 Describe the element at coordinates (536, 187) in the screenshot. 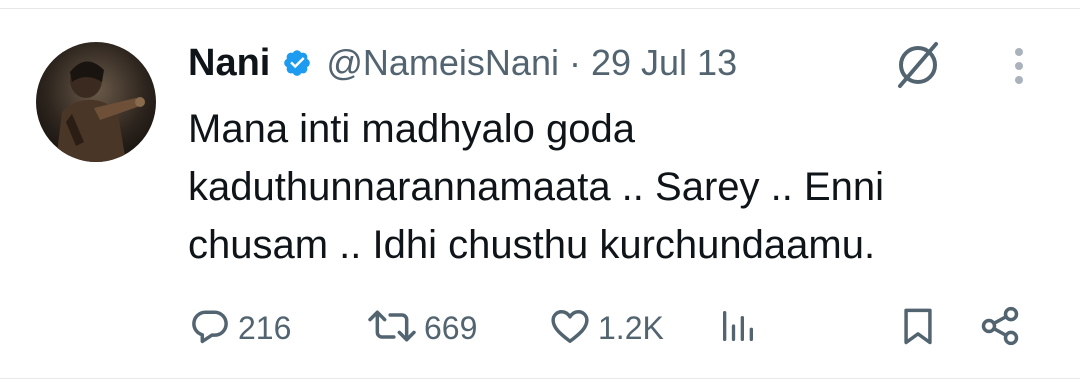

I see `tweet-text-line: kaduthunnarannamaata .. Sarey .. Enni` at that location.